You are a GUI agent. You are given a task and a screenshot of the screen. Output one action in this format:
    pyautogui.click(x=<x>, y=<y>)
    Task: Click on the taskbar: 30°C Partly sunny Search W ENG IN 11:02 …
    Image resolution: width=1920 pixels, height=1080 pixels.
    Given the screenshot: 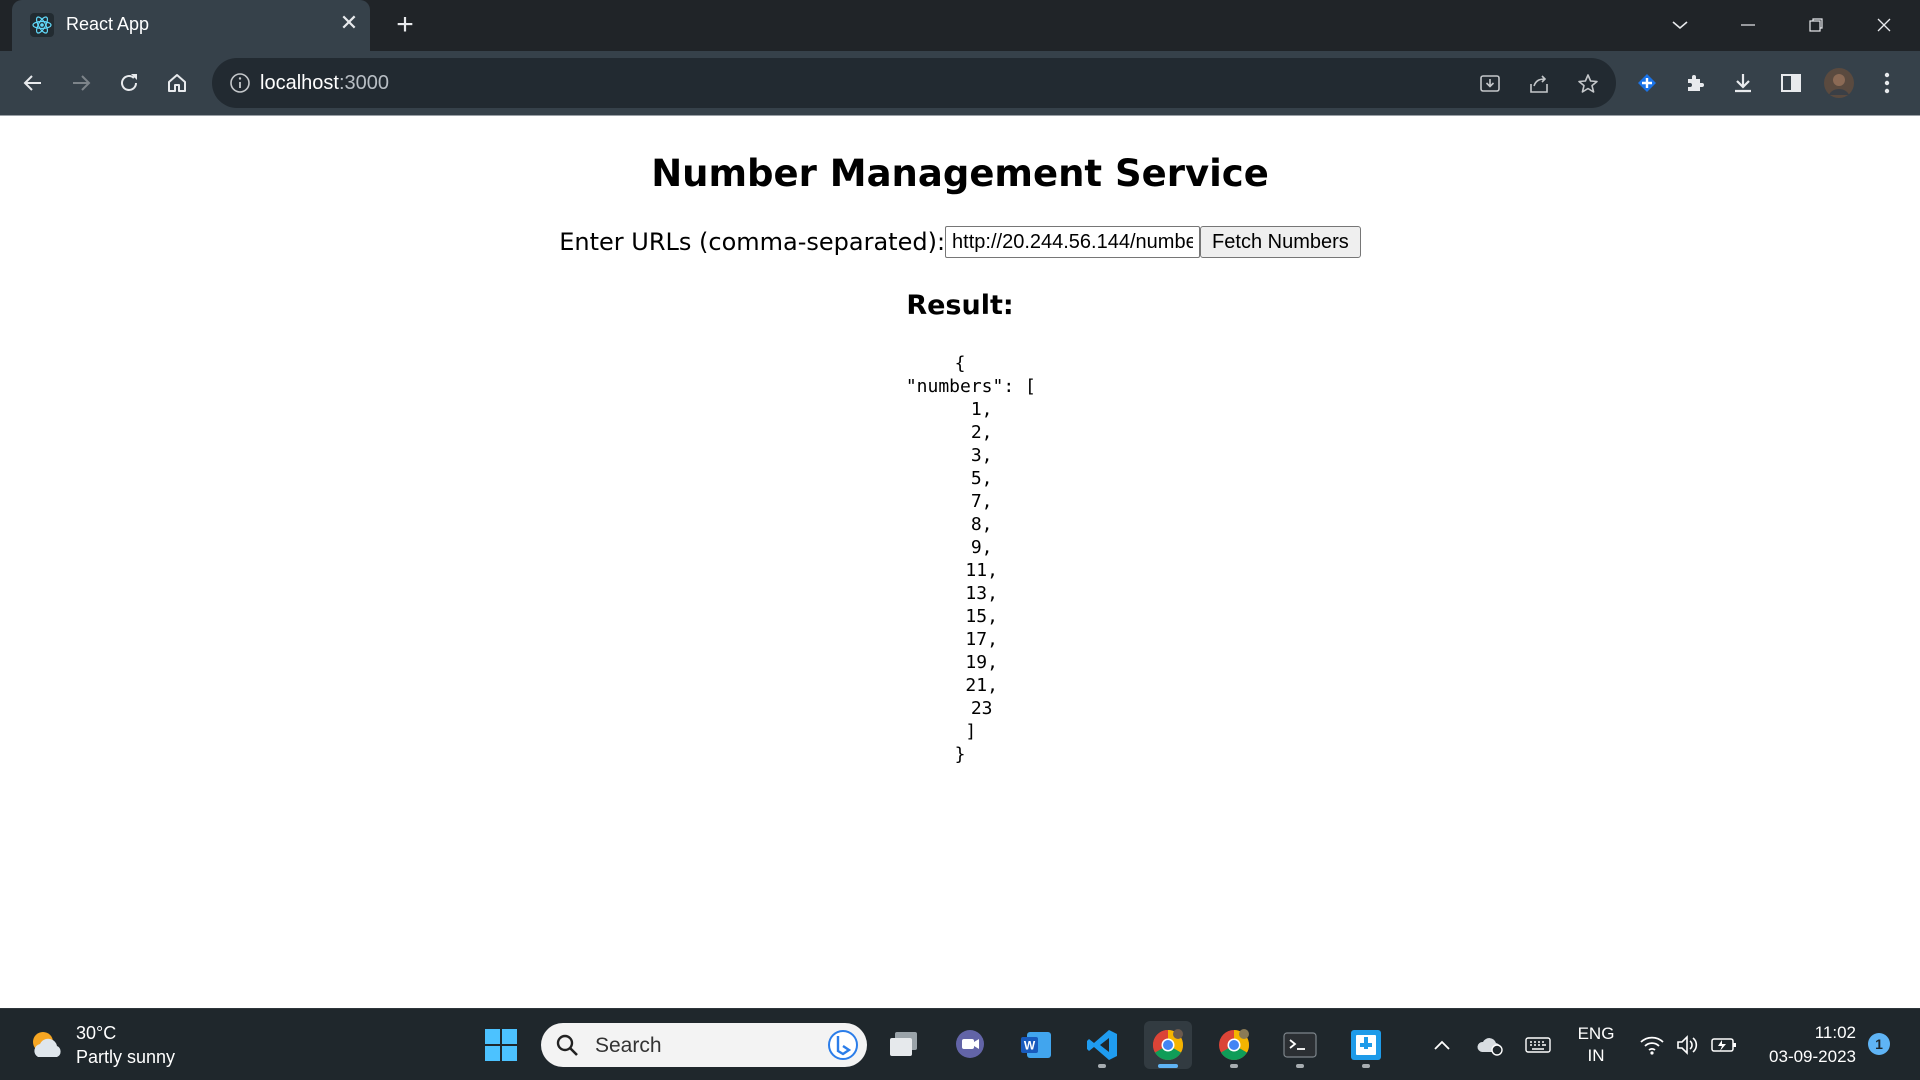 What is the action you would take?
    pyautogui.click(x=960, y=1044)
    